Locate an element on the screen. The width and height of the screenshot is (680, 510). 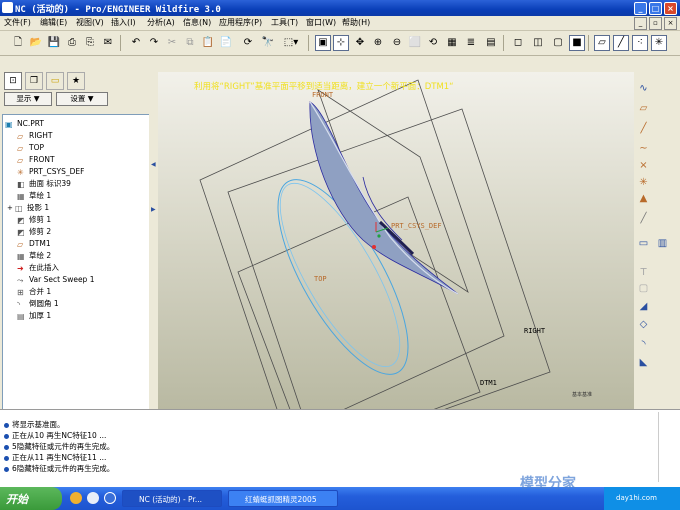
model-tree-item: ▱ FRONT is located at coordinates (36, 160).